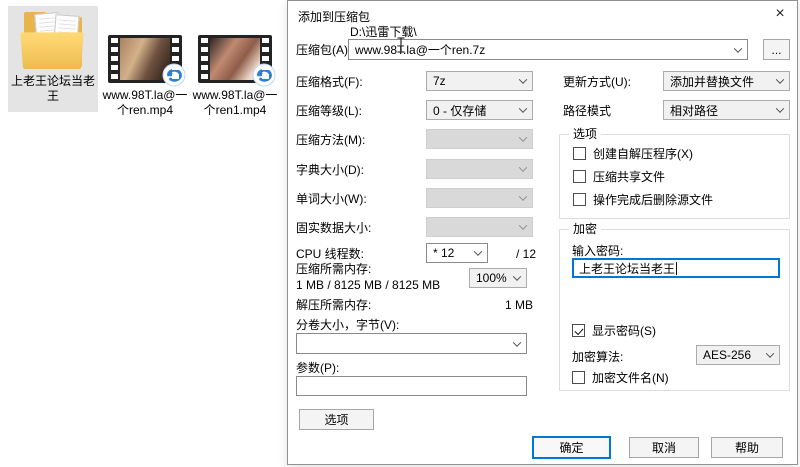 The width and height of the screenshot is (800, 467). I want to click on close-icon: ×, so click(780, 13).